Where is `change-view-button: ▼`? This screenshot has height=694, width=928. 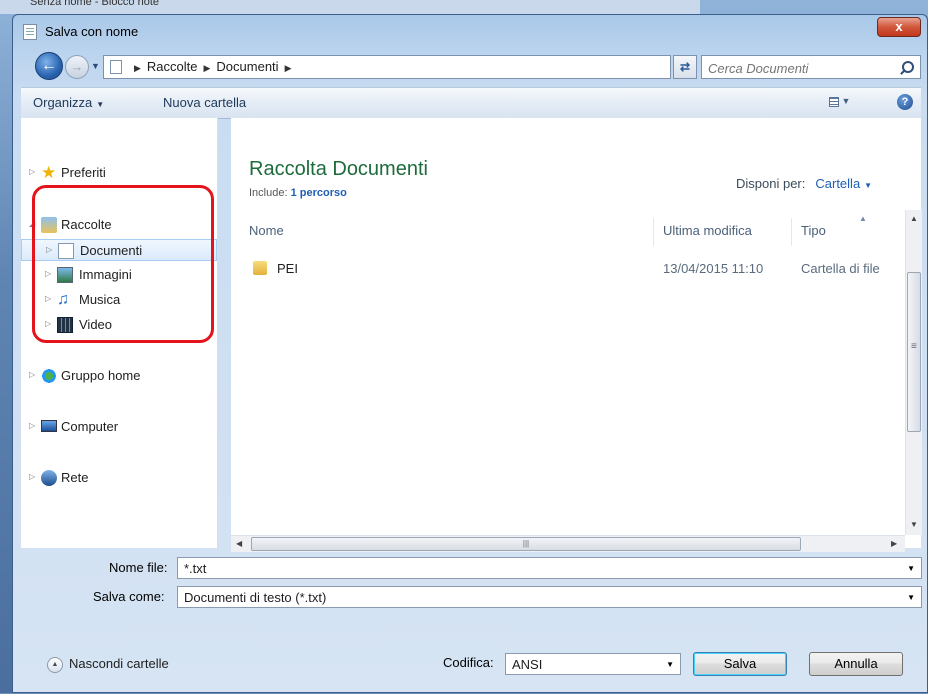
change-view-button: ▼ is located at coordinates (844, 103).